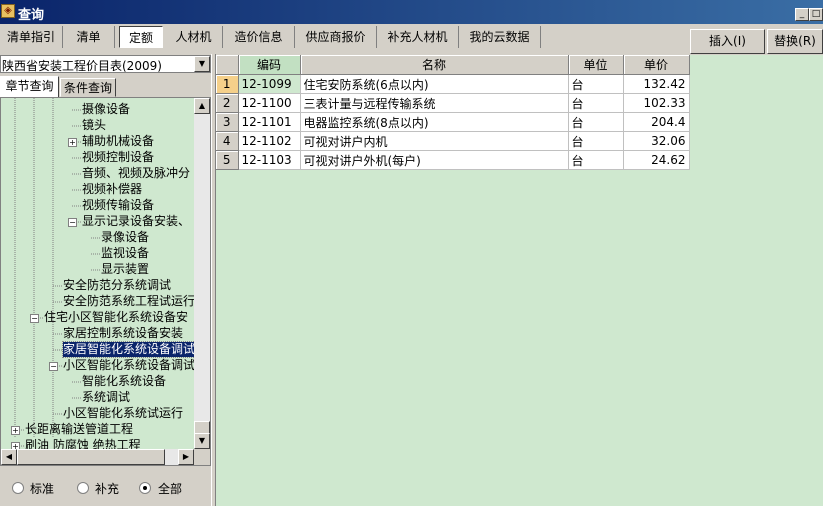  Describe the element at coordinates (42, 489) in the screenshot. I see `filter-standard-label: 标准` at that location.